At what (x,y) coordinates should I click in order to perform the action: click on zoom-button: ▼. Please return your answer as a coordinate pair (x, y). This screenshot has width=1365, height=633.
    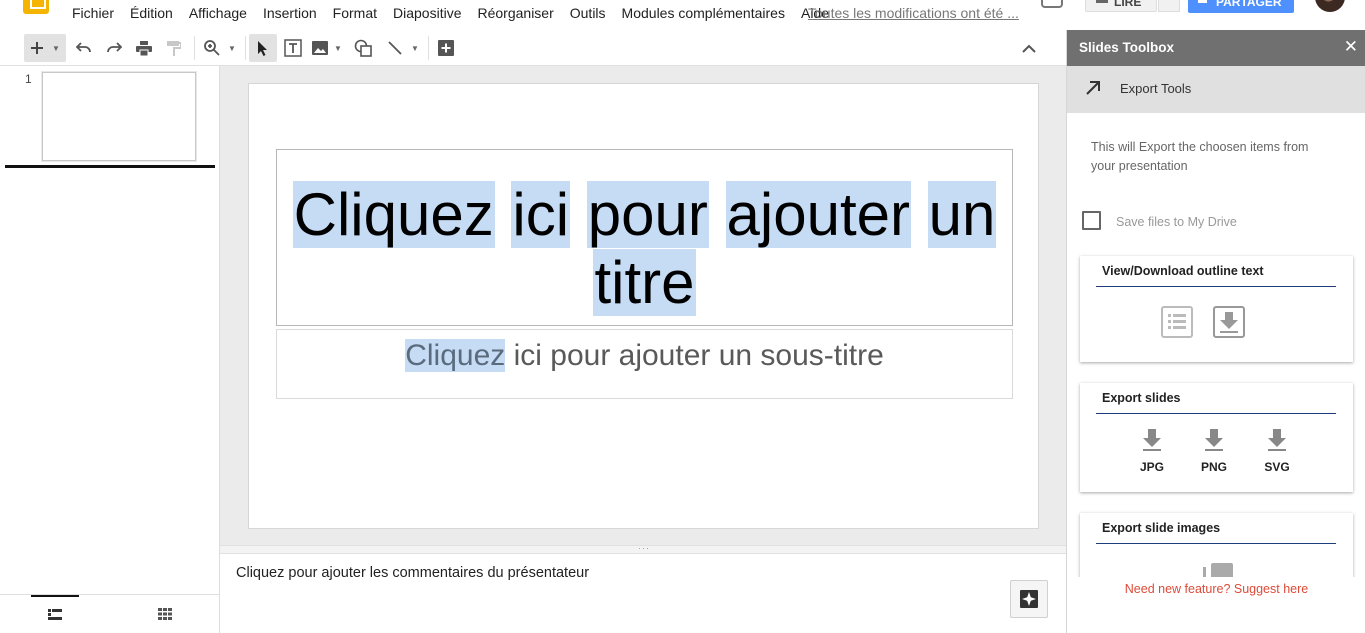
    Looking at the image, I should click on (220, 48).